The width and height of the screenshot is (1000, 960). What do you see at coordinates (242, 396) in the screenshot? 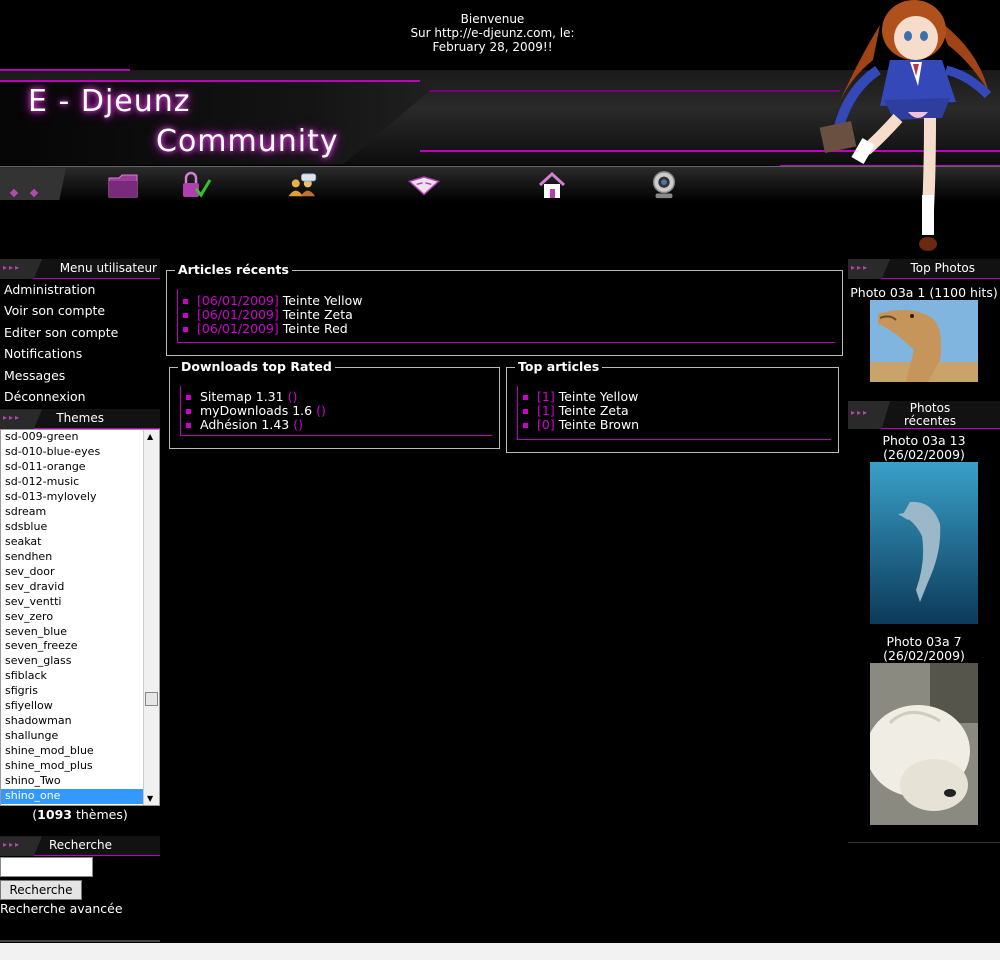
I see `download-name: Sitemap 1.31` at bounding box center [242, 396].